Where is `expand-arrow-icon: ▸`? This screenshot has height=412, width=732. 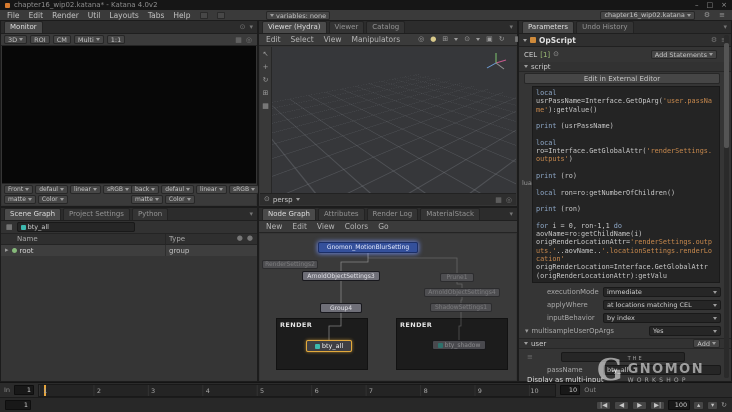
expand-arrow-icon: ▸ is located at coordinates (7, 250).